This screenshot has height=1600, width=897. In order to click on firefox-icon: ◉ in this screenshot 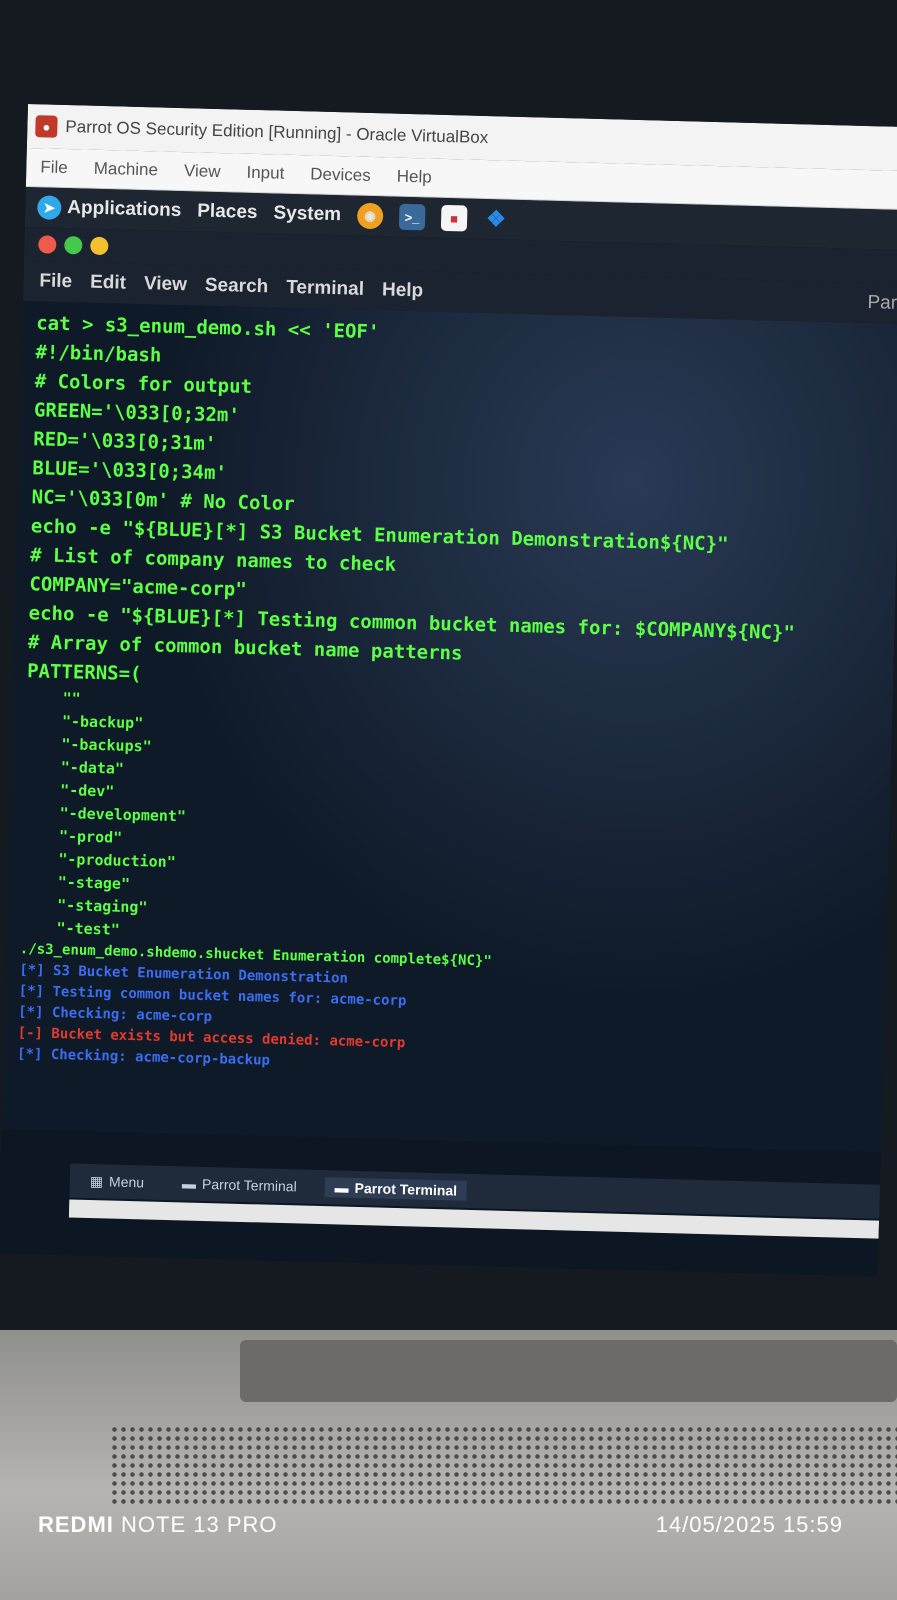, I will do `click(370, 216)`.